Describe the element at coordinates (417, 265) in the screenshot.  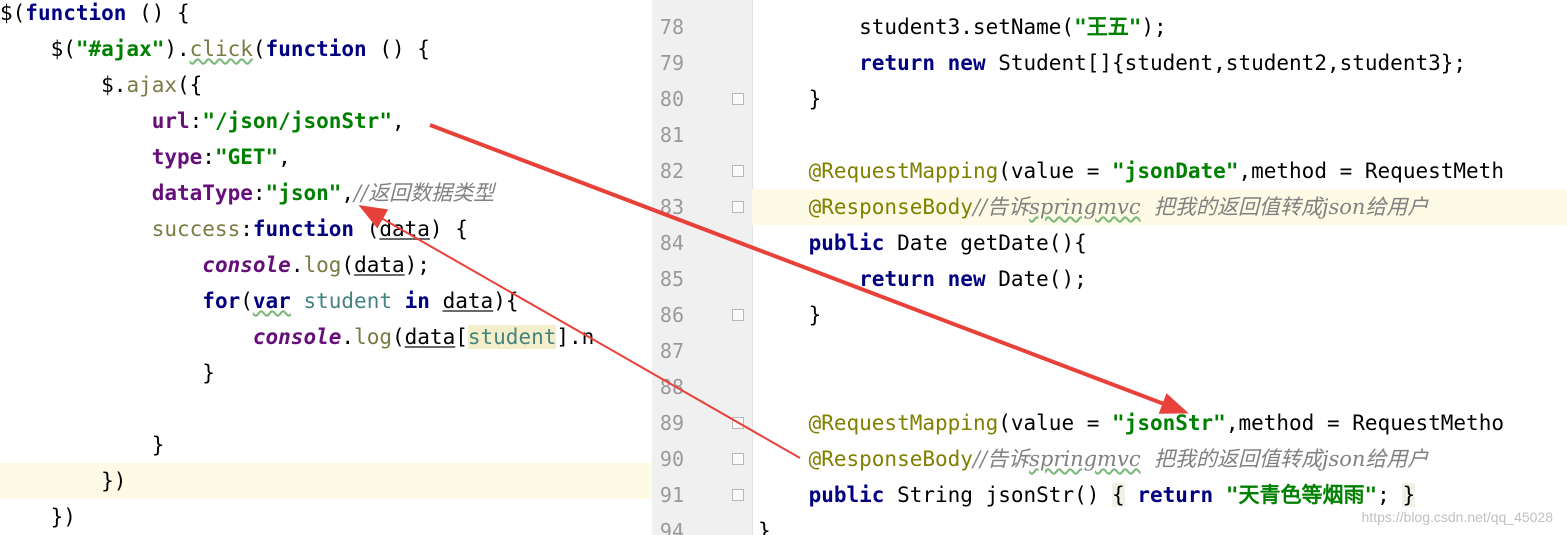
I see `code-token: );` at that location.